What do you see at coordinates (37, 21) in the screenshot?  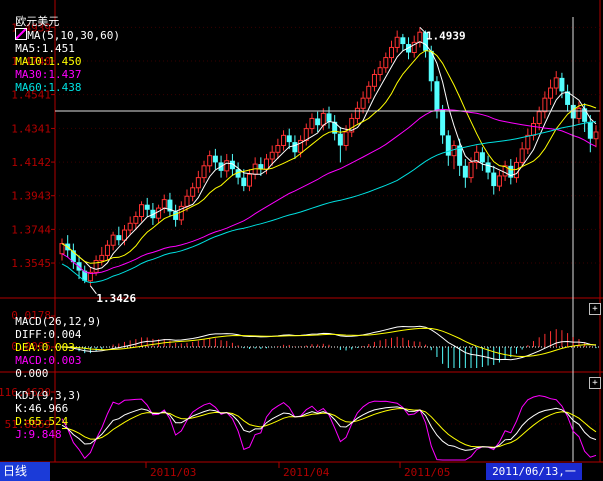 I see `instrument-name: 欧元美元` at bounding box center [37, 21].